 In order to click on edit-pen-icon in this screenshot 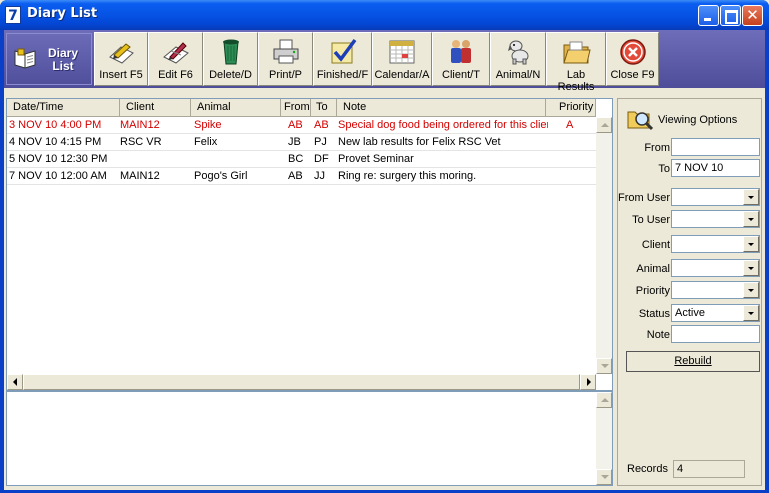, I will do `click(176, 52)`.